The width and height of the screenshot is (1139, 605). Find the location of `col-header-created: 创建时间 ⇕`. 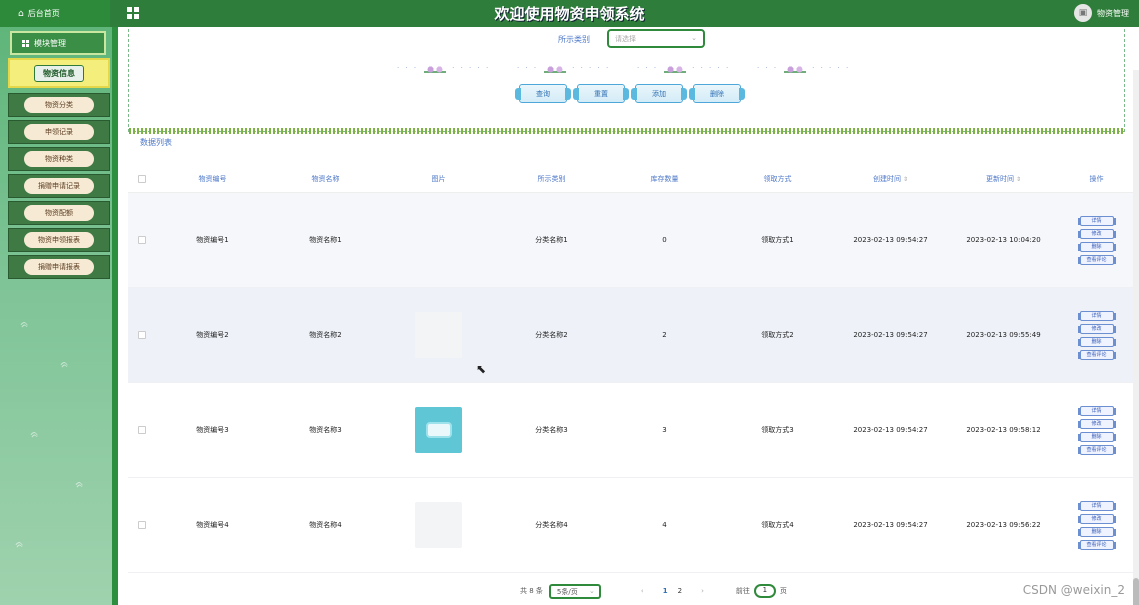

col-header-created: 创建时间 ⇕ is located at coordinates (890, 179).